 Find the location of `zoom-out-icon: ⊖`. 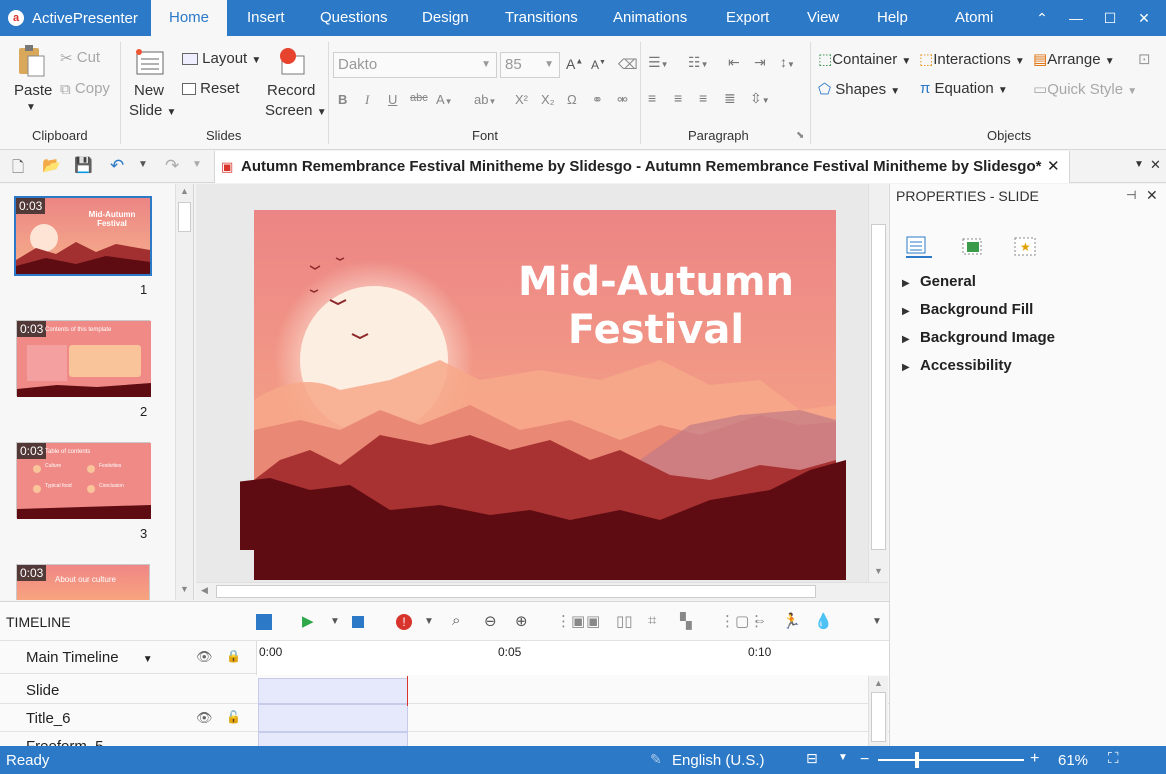

zoom-out-icon: ⊖ is located at coordinates (490, 621).